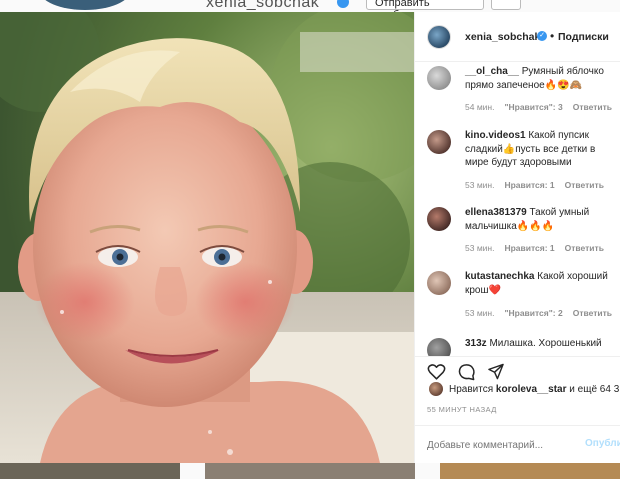 This screenshot has width=620, height=479. What do you see at coordinates (533, 313) in the screenshot?
I see `comment-likes: "Нравится": 2` at bounding box center [533, 313].